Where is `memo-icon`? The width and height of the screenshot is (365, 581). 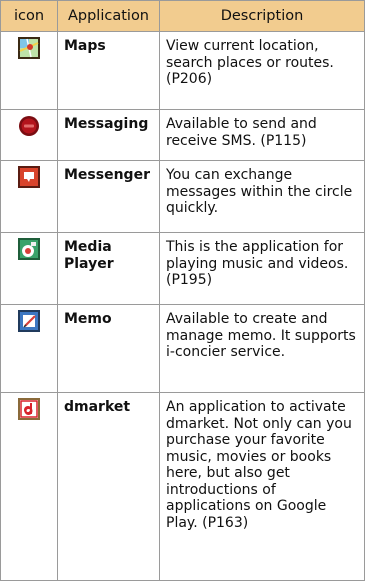 memo-icon is located at coordinates (29, 321).